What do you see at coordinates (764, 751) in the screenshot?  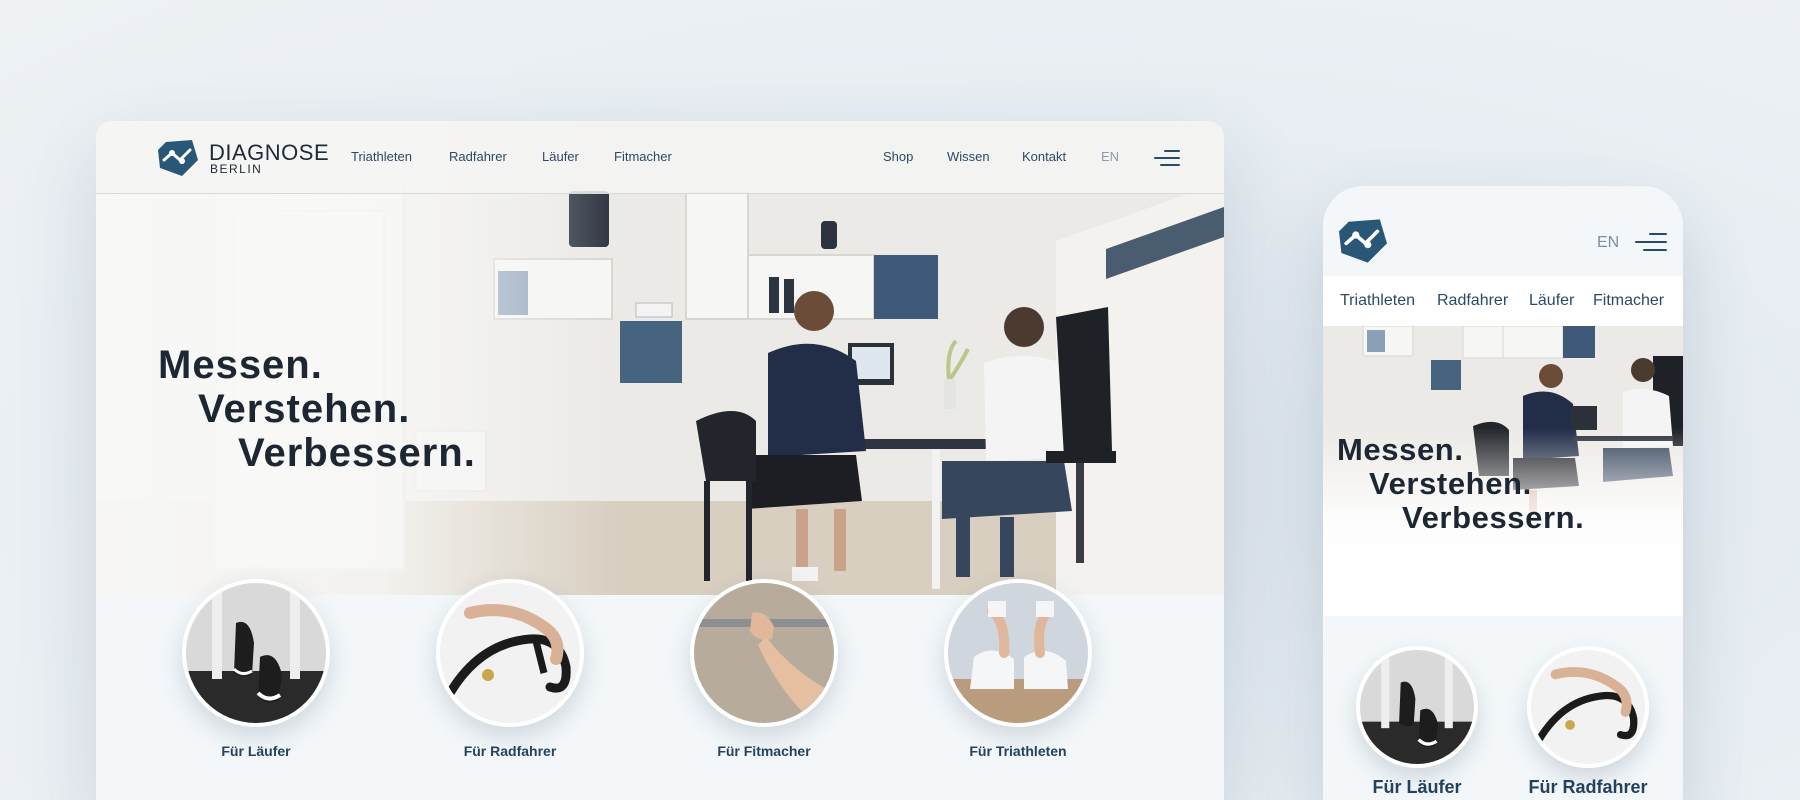 I see `category-label-fitmacher: Für Fitmacher` at bounding box center [764, 751].